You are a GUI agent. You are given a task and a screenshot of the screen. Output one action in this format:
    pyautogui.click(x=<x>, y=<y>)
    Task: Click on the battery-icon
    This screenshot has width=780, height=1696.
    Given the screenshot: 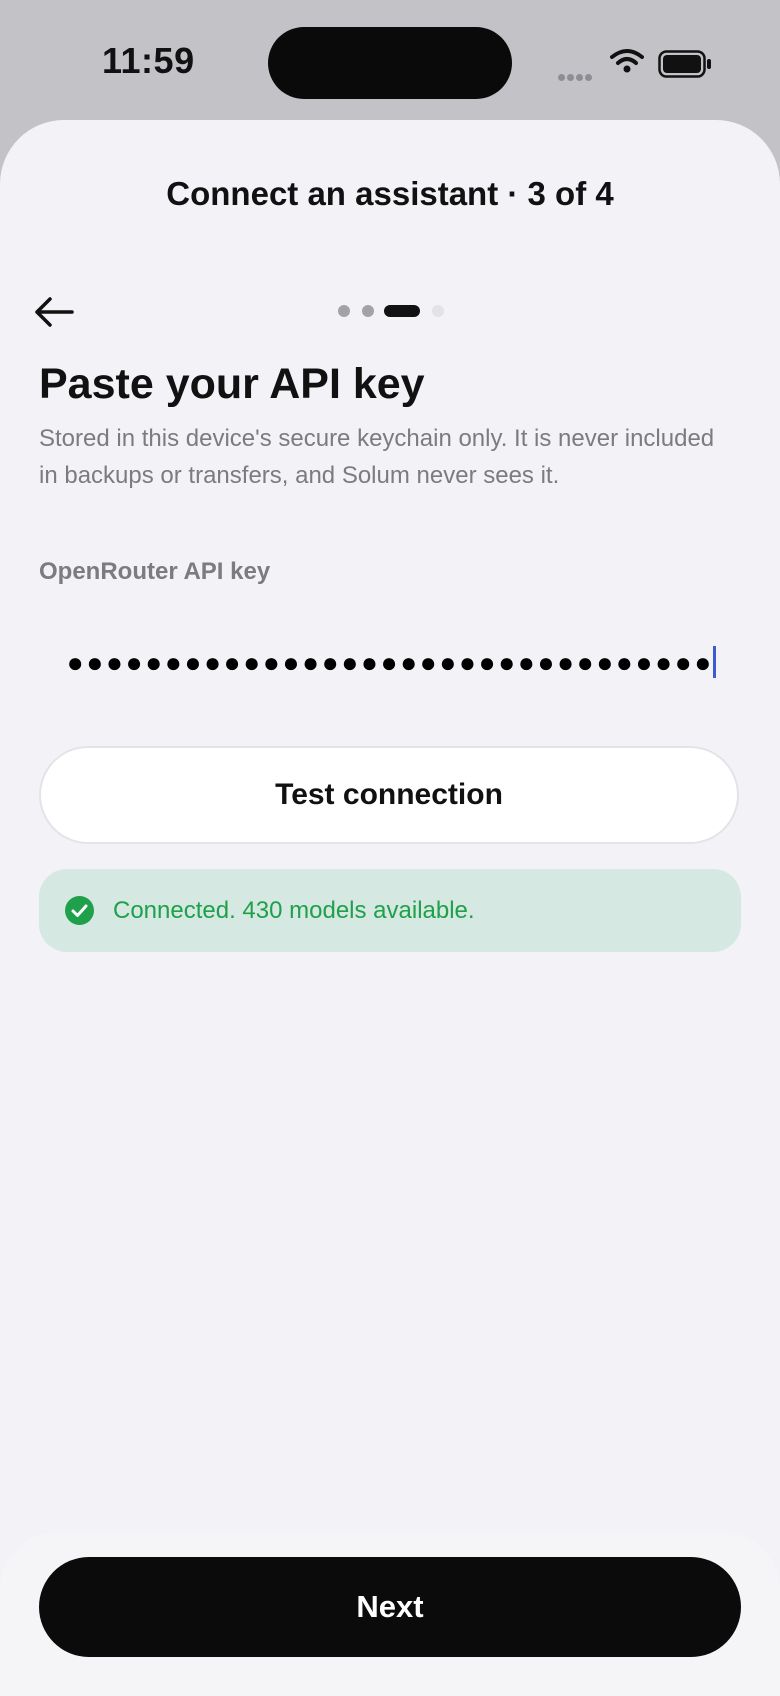 What is the action you would take?
    pyautogui.click(x=685, y=66)
    